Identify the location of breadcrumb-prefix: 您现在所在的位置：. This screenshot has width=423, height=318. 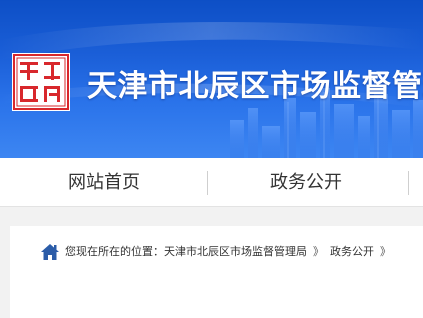
(114, 251).